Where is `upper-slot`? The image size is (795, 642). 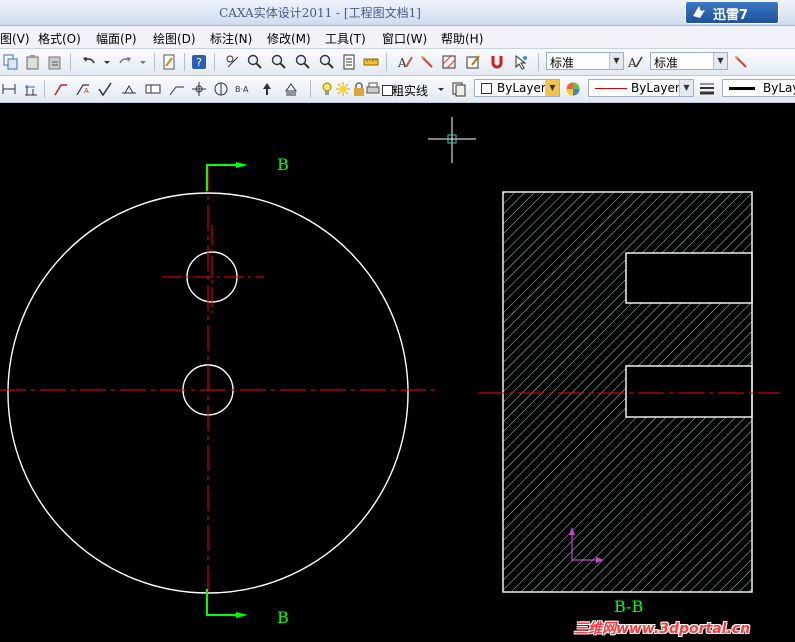
upper-slot is located at coordinates (689, 278).